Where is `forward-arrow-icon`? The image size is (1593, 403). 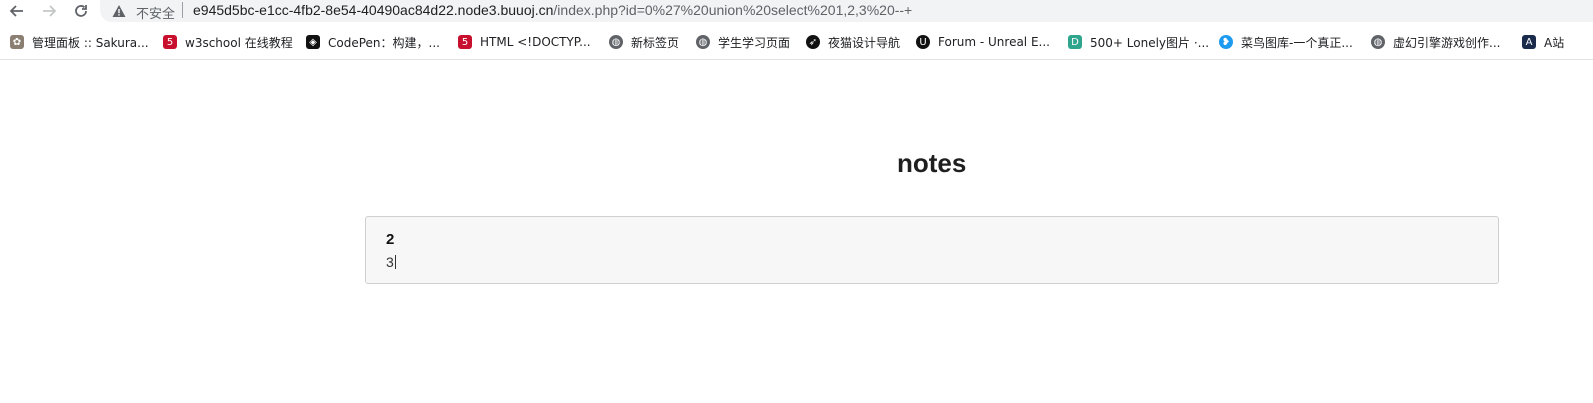 forward-arrow-icon is located at coordinates (50, 11).